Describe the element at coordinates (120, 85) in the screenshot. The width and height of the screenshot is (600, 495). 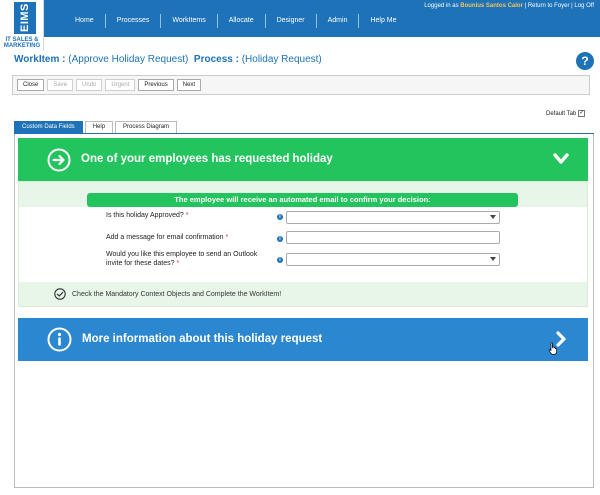
I see `urgent-button: Urgent` at that location.